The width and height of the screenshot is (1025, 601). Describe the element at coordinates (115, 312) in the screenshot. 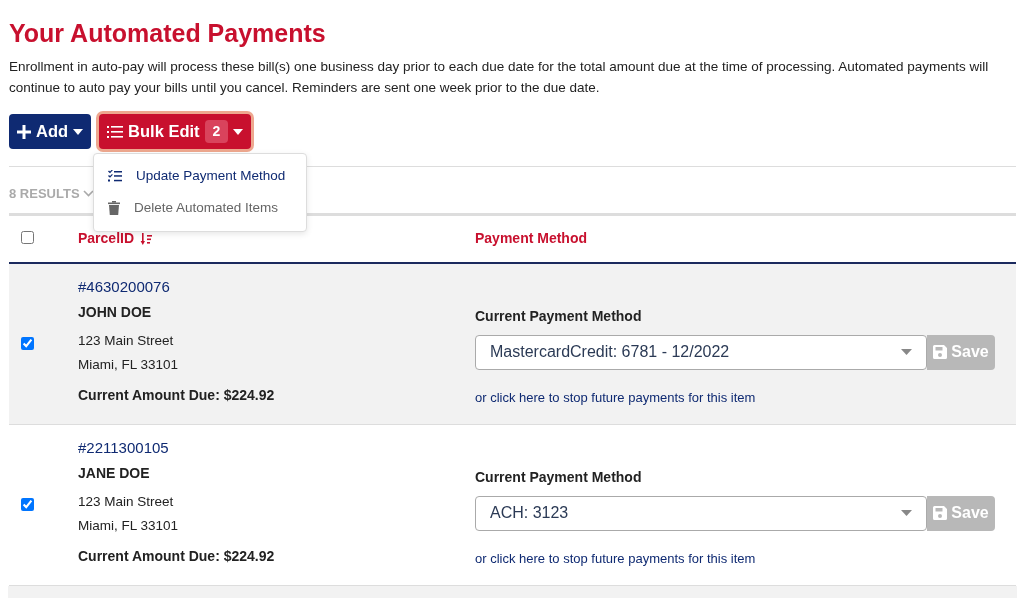

I see `owner-name: JOHN DOE` at that location.